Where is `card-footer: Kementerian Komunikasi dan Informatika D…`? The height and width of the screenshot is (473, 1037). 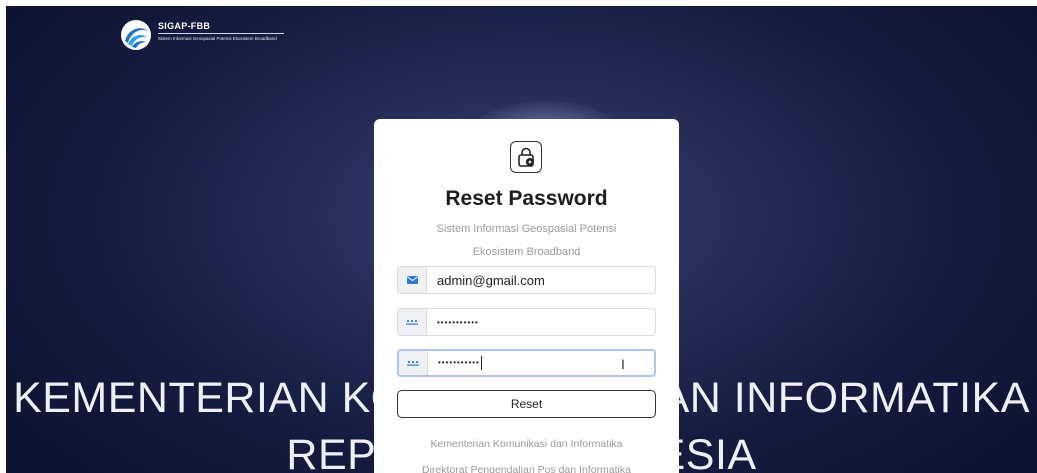 card-footer: Kementerian Komunikasi dan Informatika D… is located at coordinates (526, 452).